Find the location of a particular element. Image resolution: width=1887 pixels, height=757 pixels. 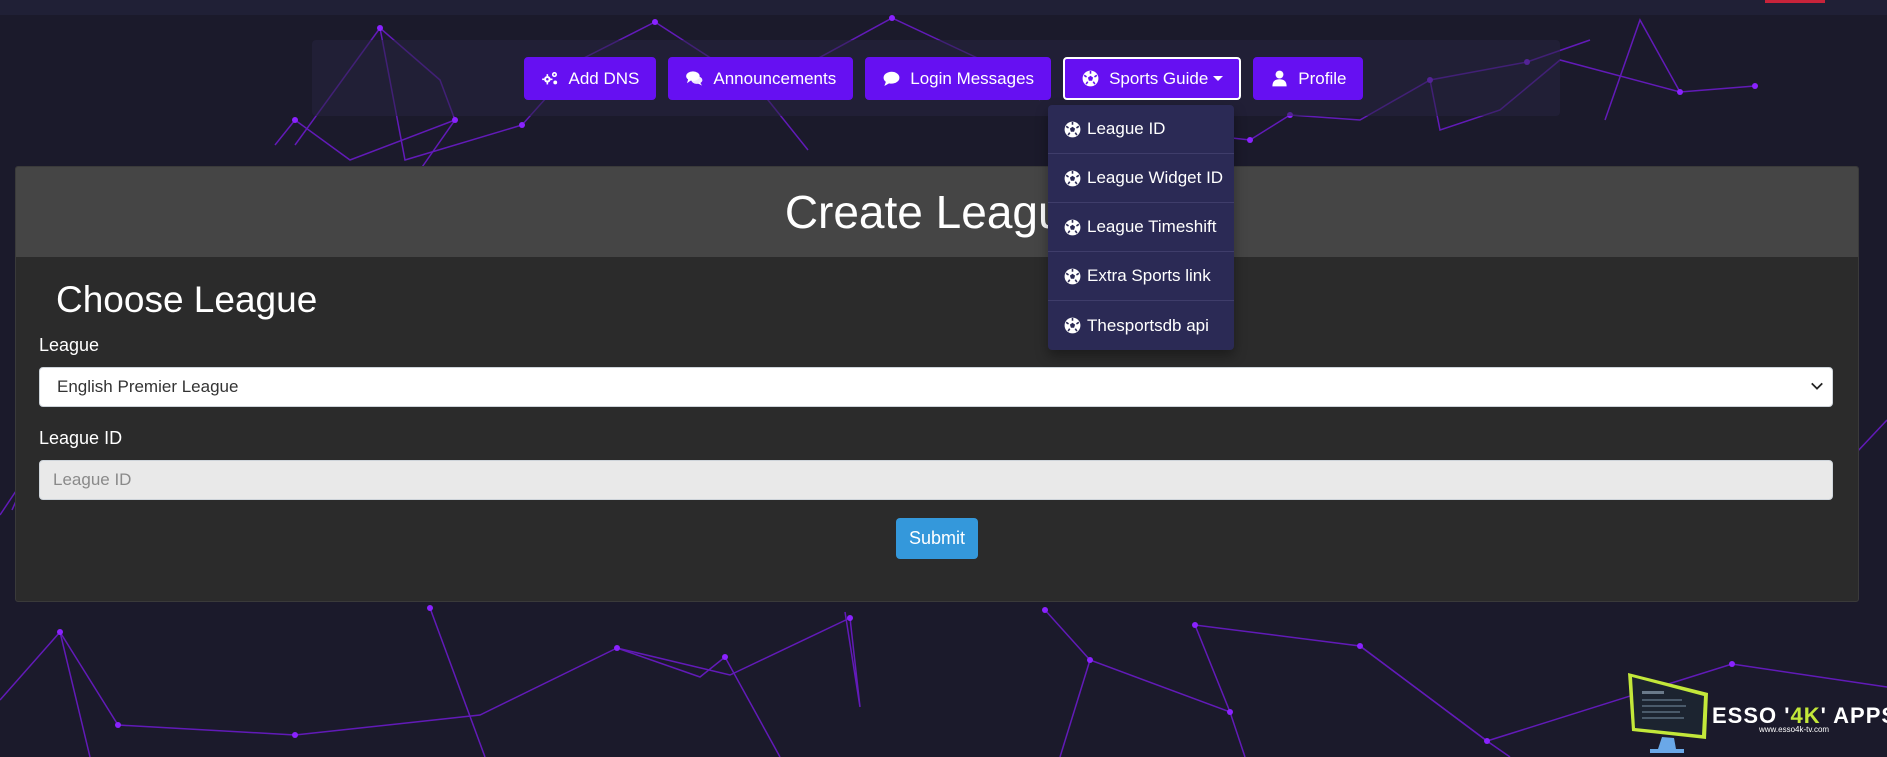

cogs-icon is located at coordinates (550, 78).